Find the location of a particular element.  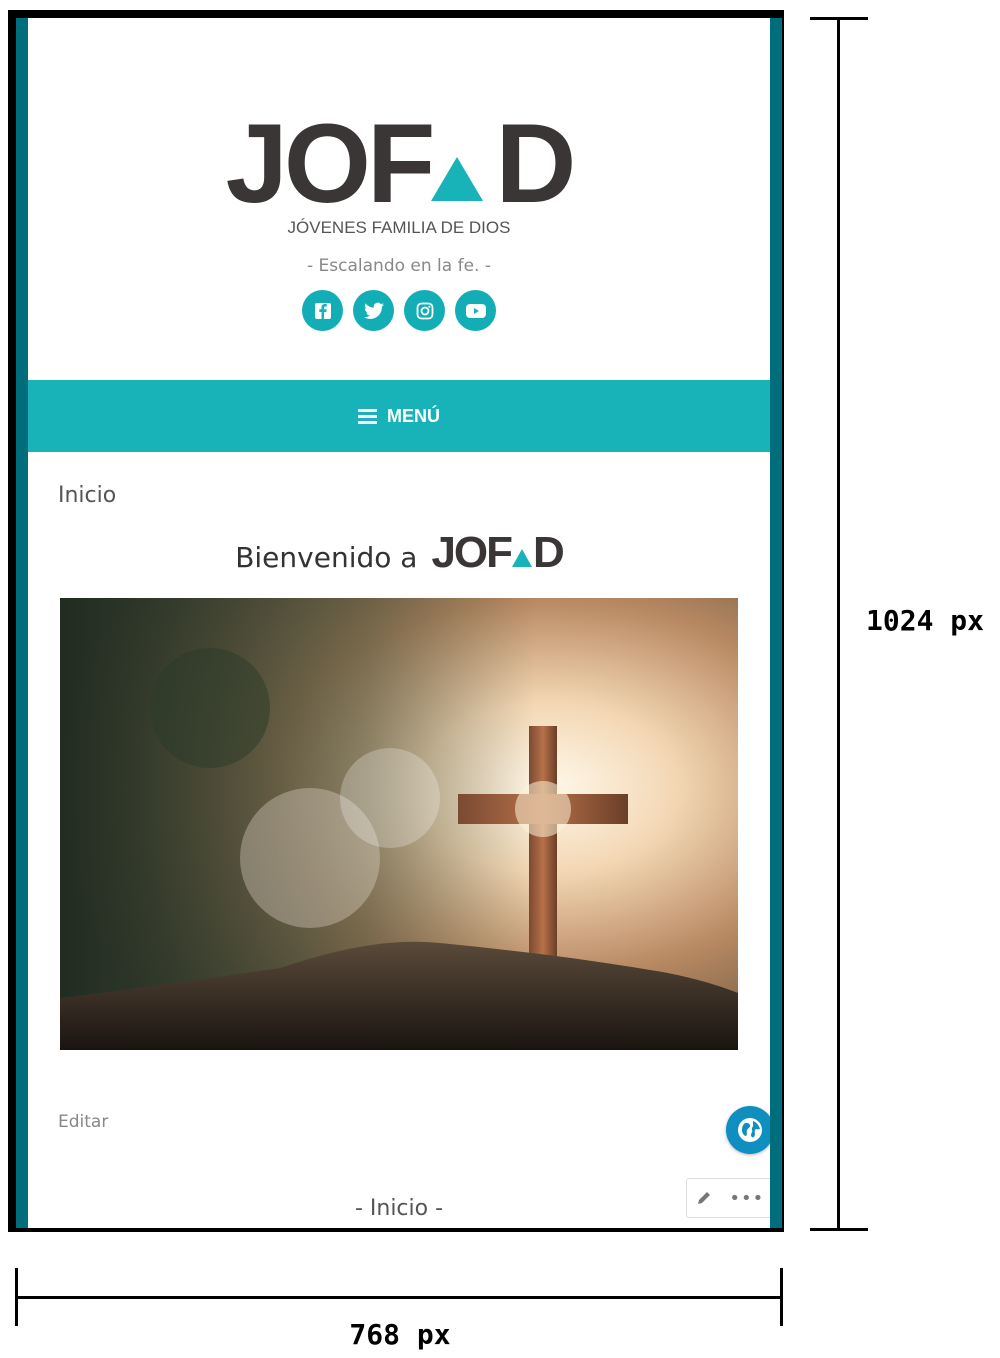

logo-text-left: JOF is located at coordinates (330, 163).